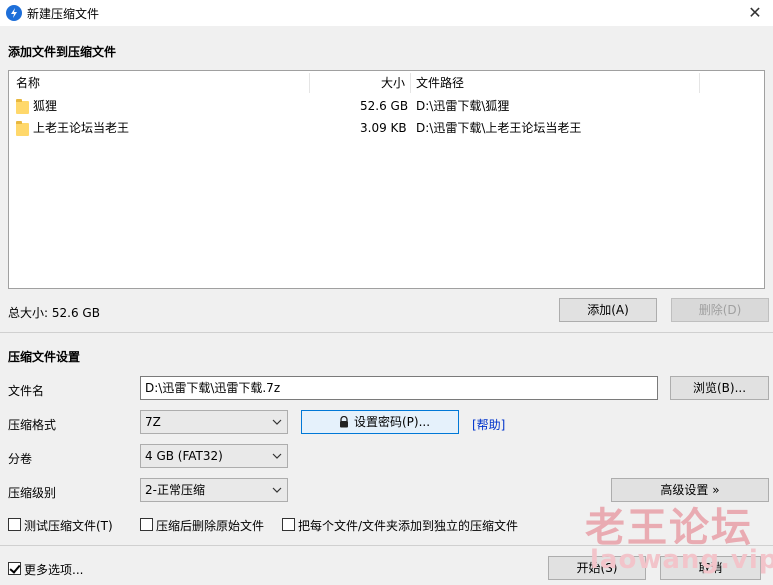 The width and height of the screenshot is (773, 585). I want to click on total-size-label: 总大小: 52.6 GB, so click(54, 313).